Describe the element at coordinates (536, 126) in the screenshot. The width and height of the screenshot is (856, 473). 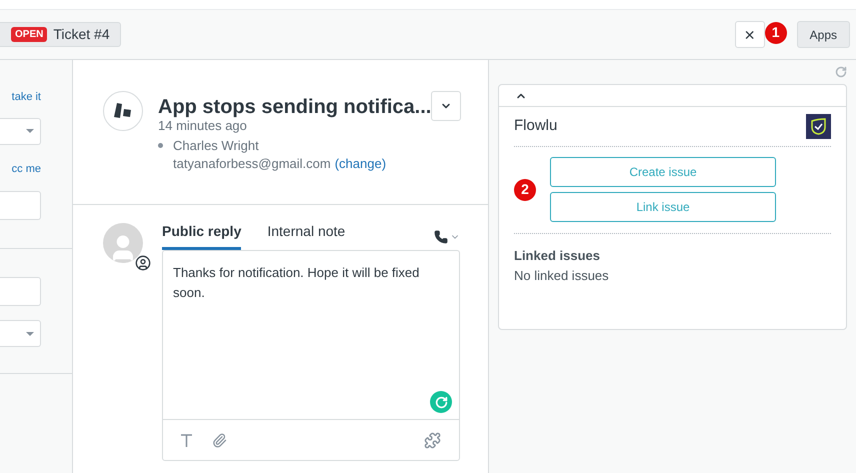
I see `app-title: Flowlu` at that location.